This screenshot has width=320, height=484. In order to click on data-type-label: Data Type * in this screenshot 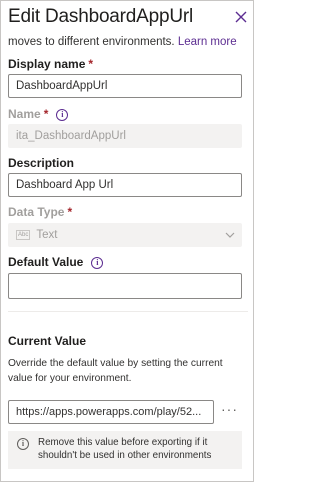, I will do `click(40, 212)`.